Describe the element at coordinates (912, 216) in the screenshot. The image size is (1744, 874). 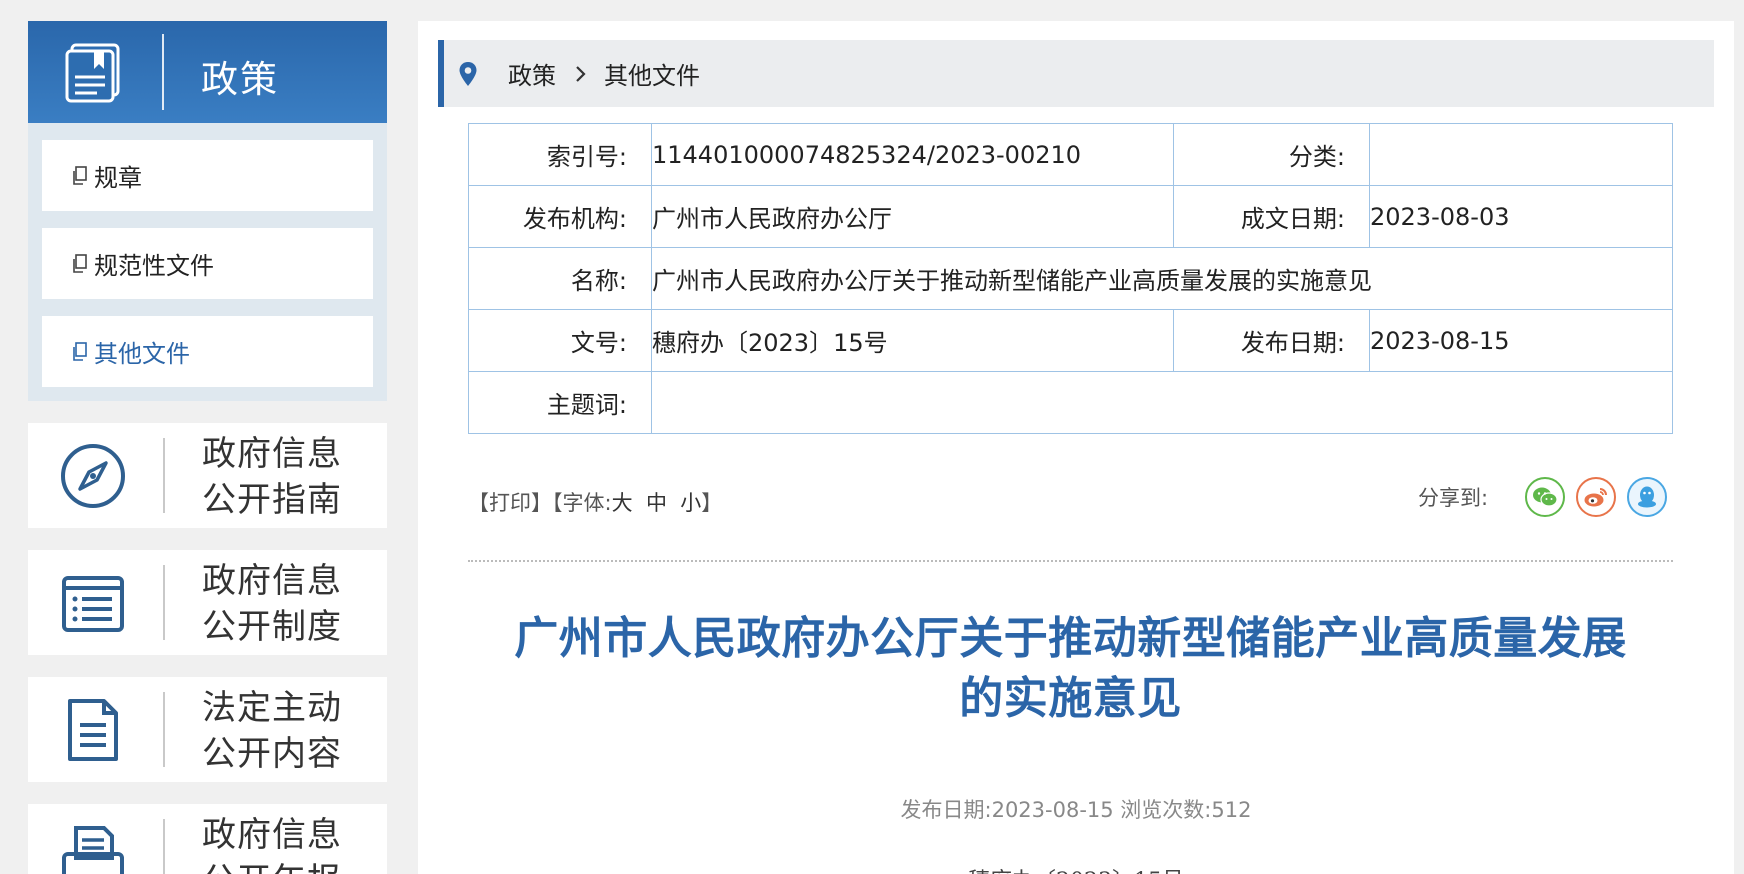
I see `issuer-value: 广州市人民政府办公厅` at that location.